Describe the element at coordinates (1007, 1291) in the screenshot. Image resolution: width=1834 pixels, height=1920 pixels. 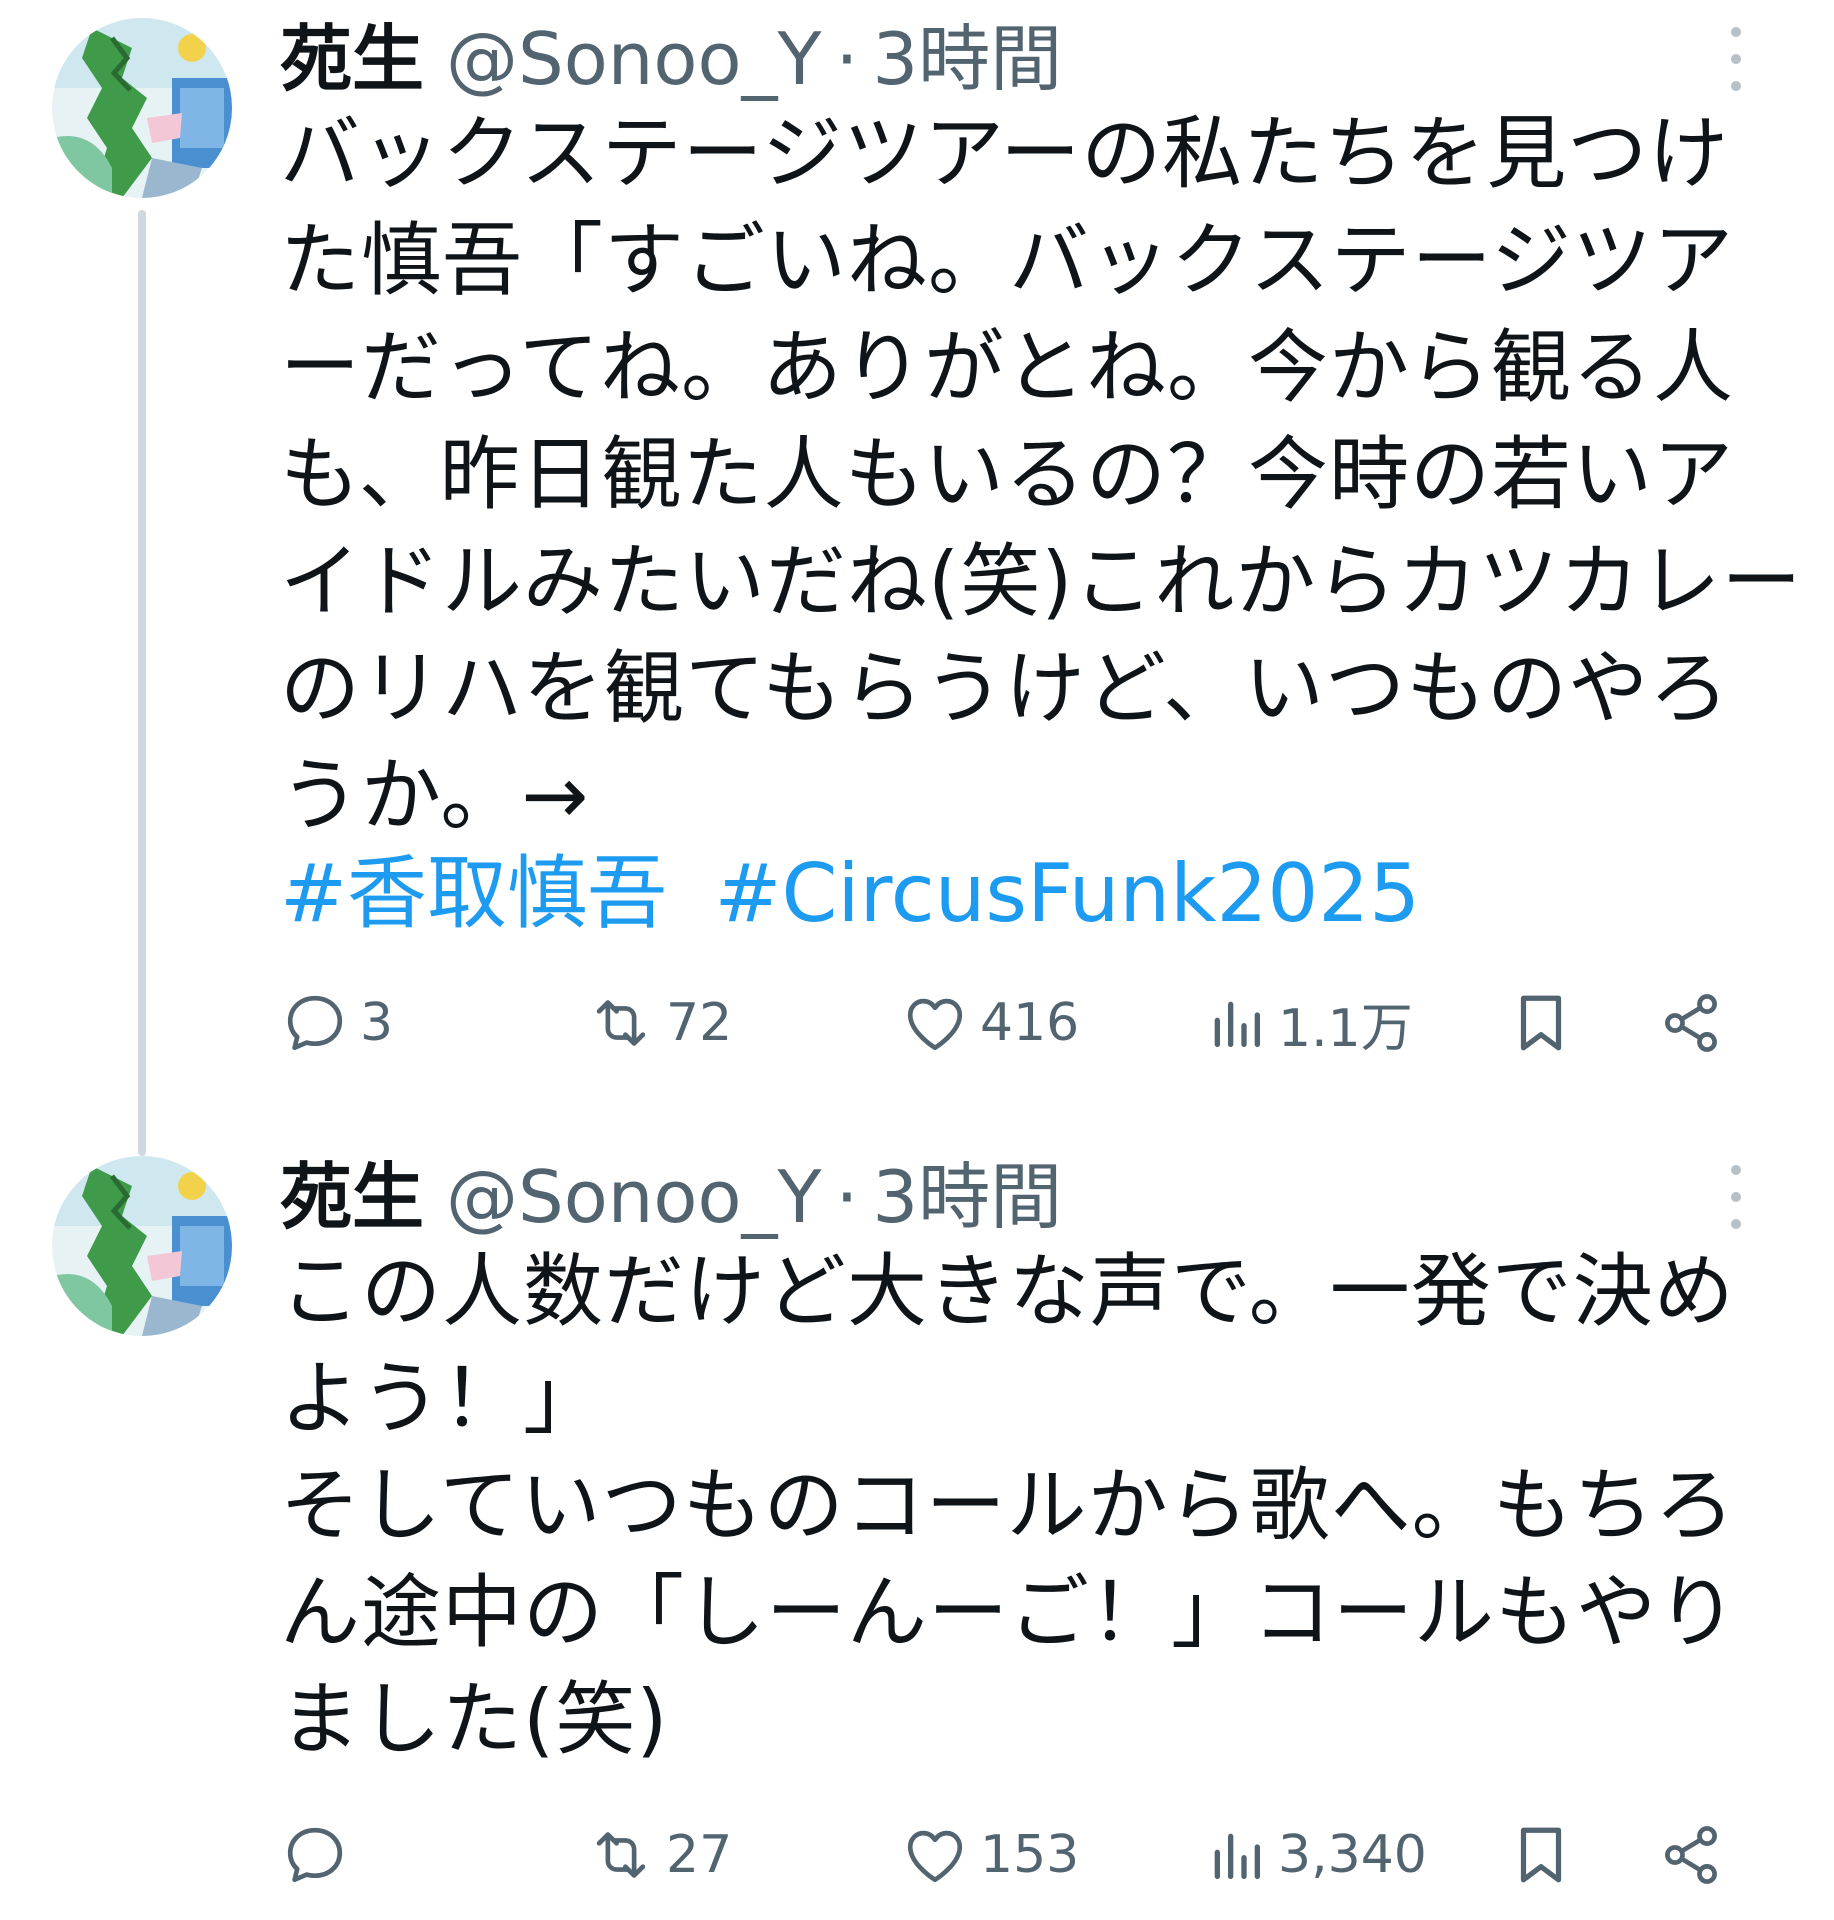
I see `tweet-text-line: この人数だけど大きな声で。一発で決め` at that location.